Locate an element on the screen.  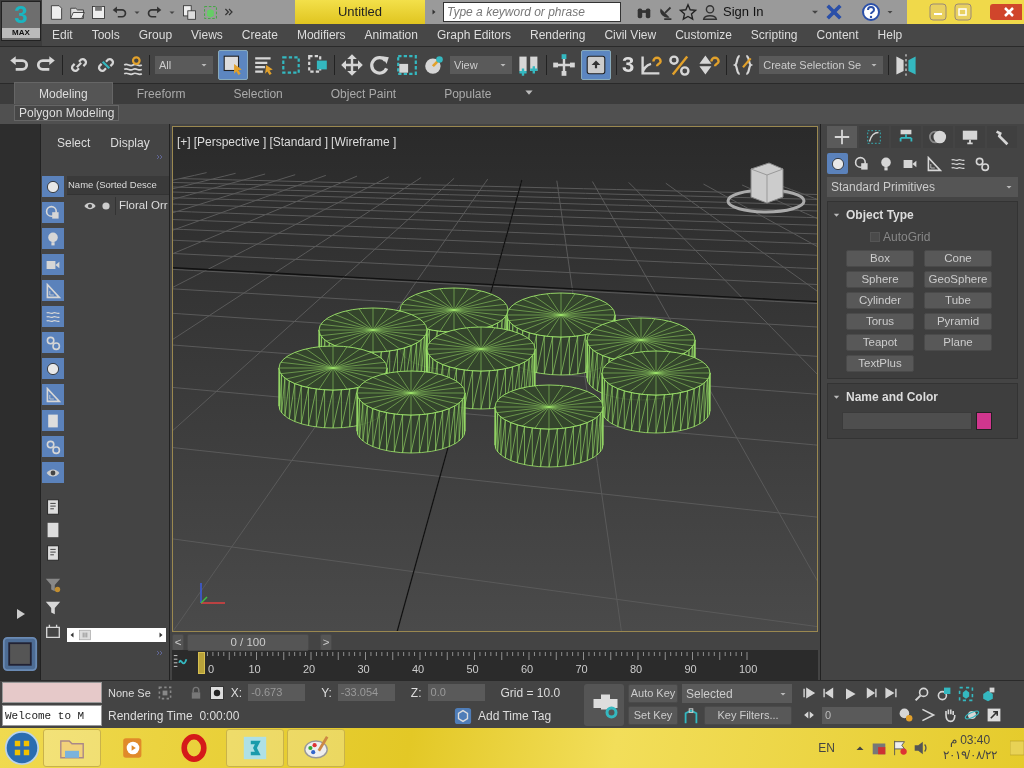
bind-to-space-warp-icon is located at coordinates (133, 65).